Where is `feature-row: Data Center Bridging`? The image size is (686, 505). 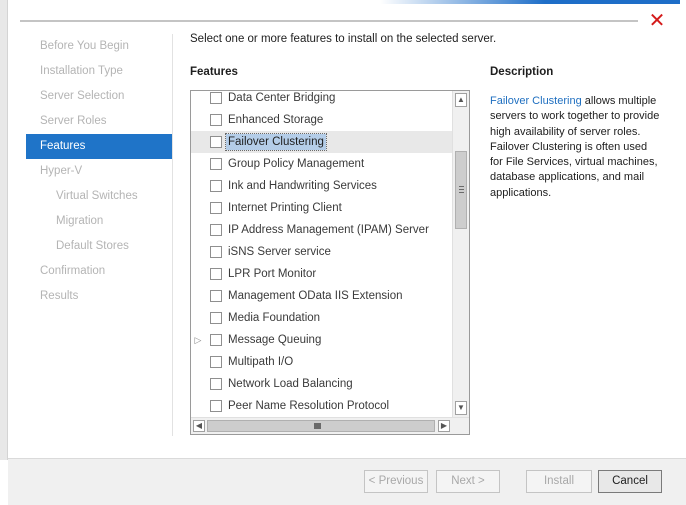 feature-row: Data Center Bridging is located at coordinates (322, 100).